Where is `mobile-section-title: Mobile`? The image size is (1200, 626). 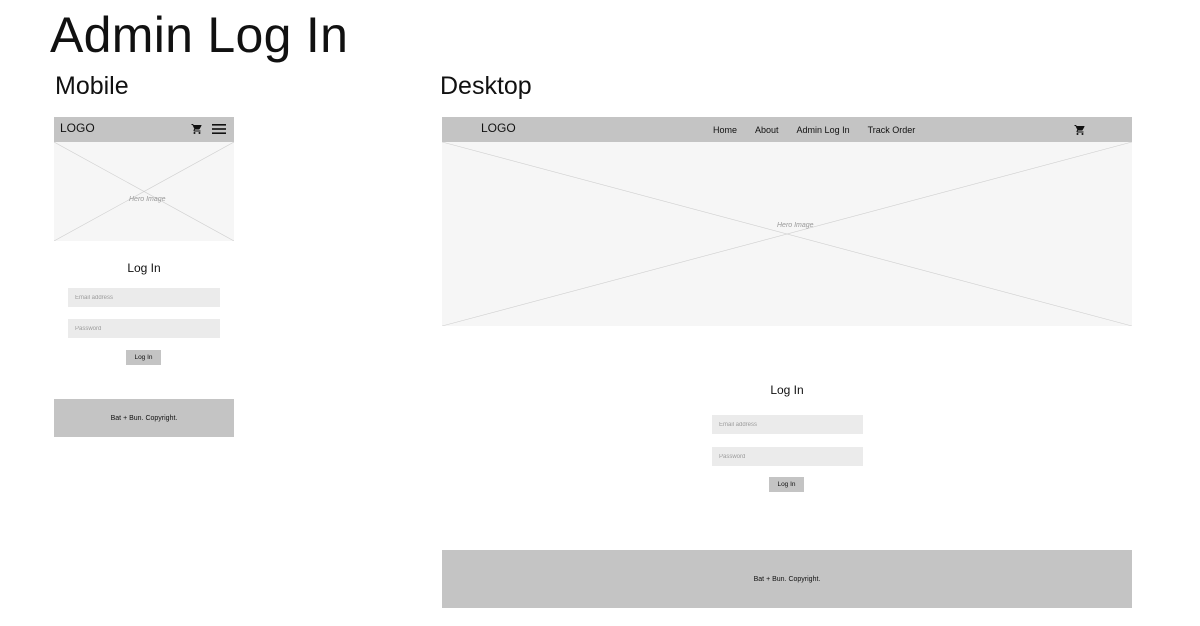
mobile-section-title: Mobile is located at coordinates (92, 86).